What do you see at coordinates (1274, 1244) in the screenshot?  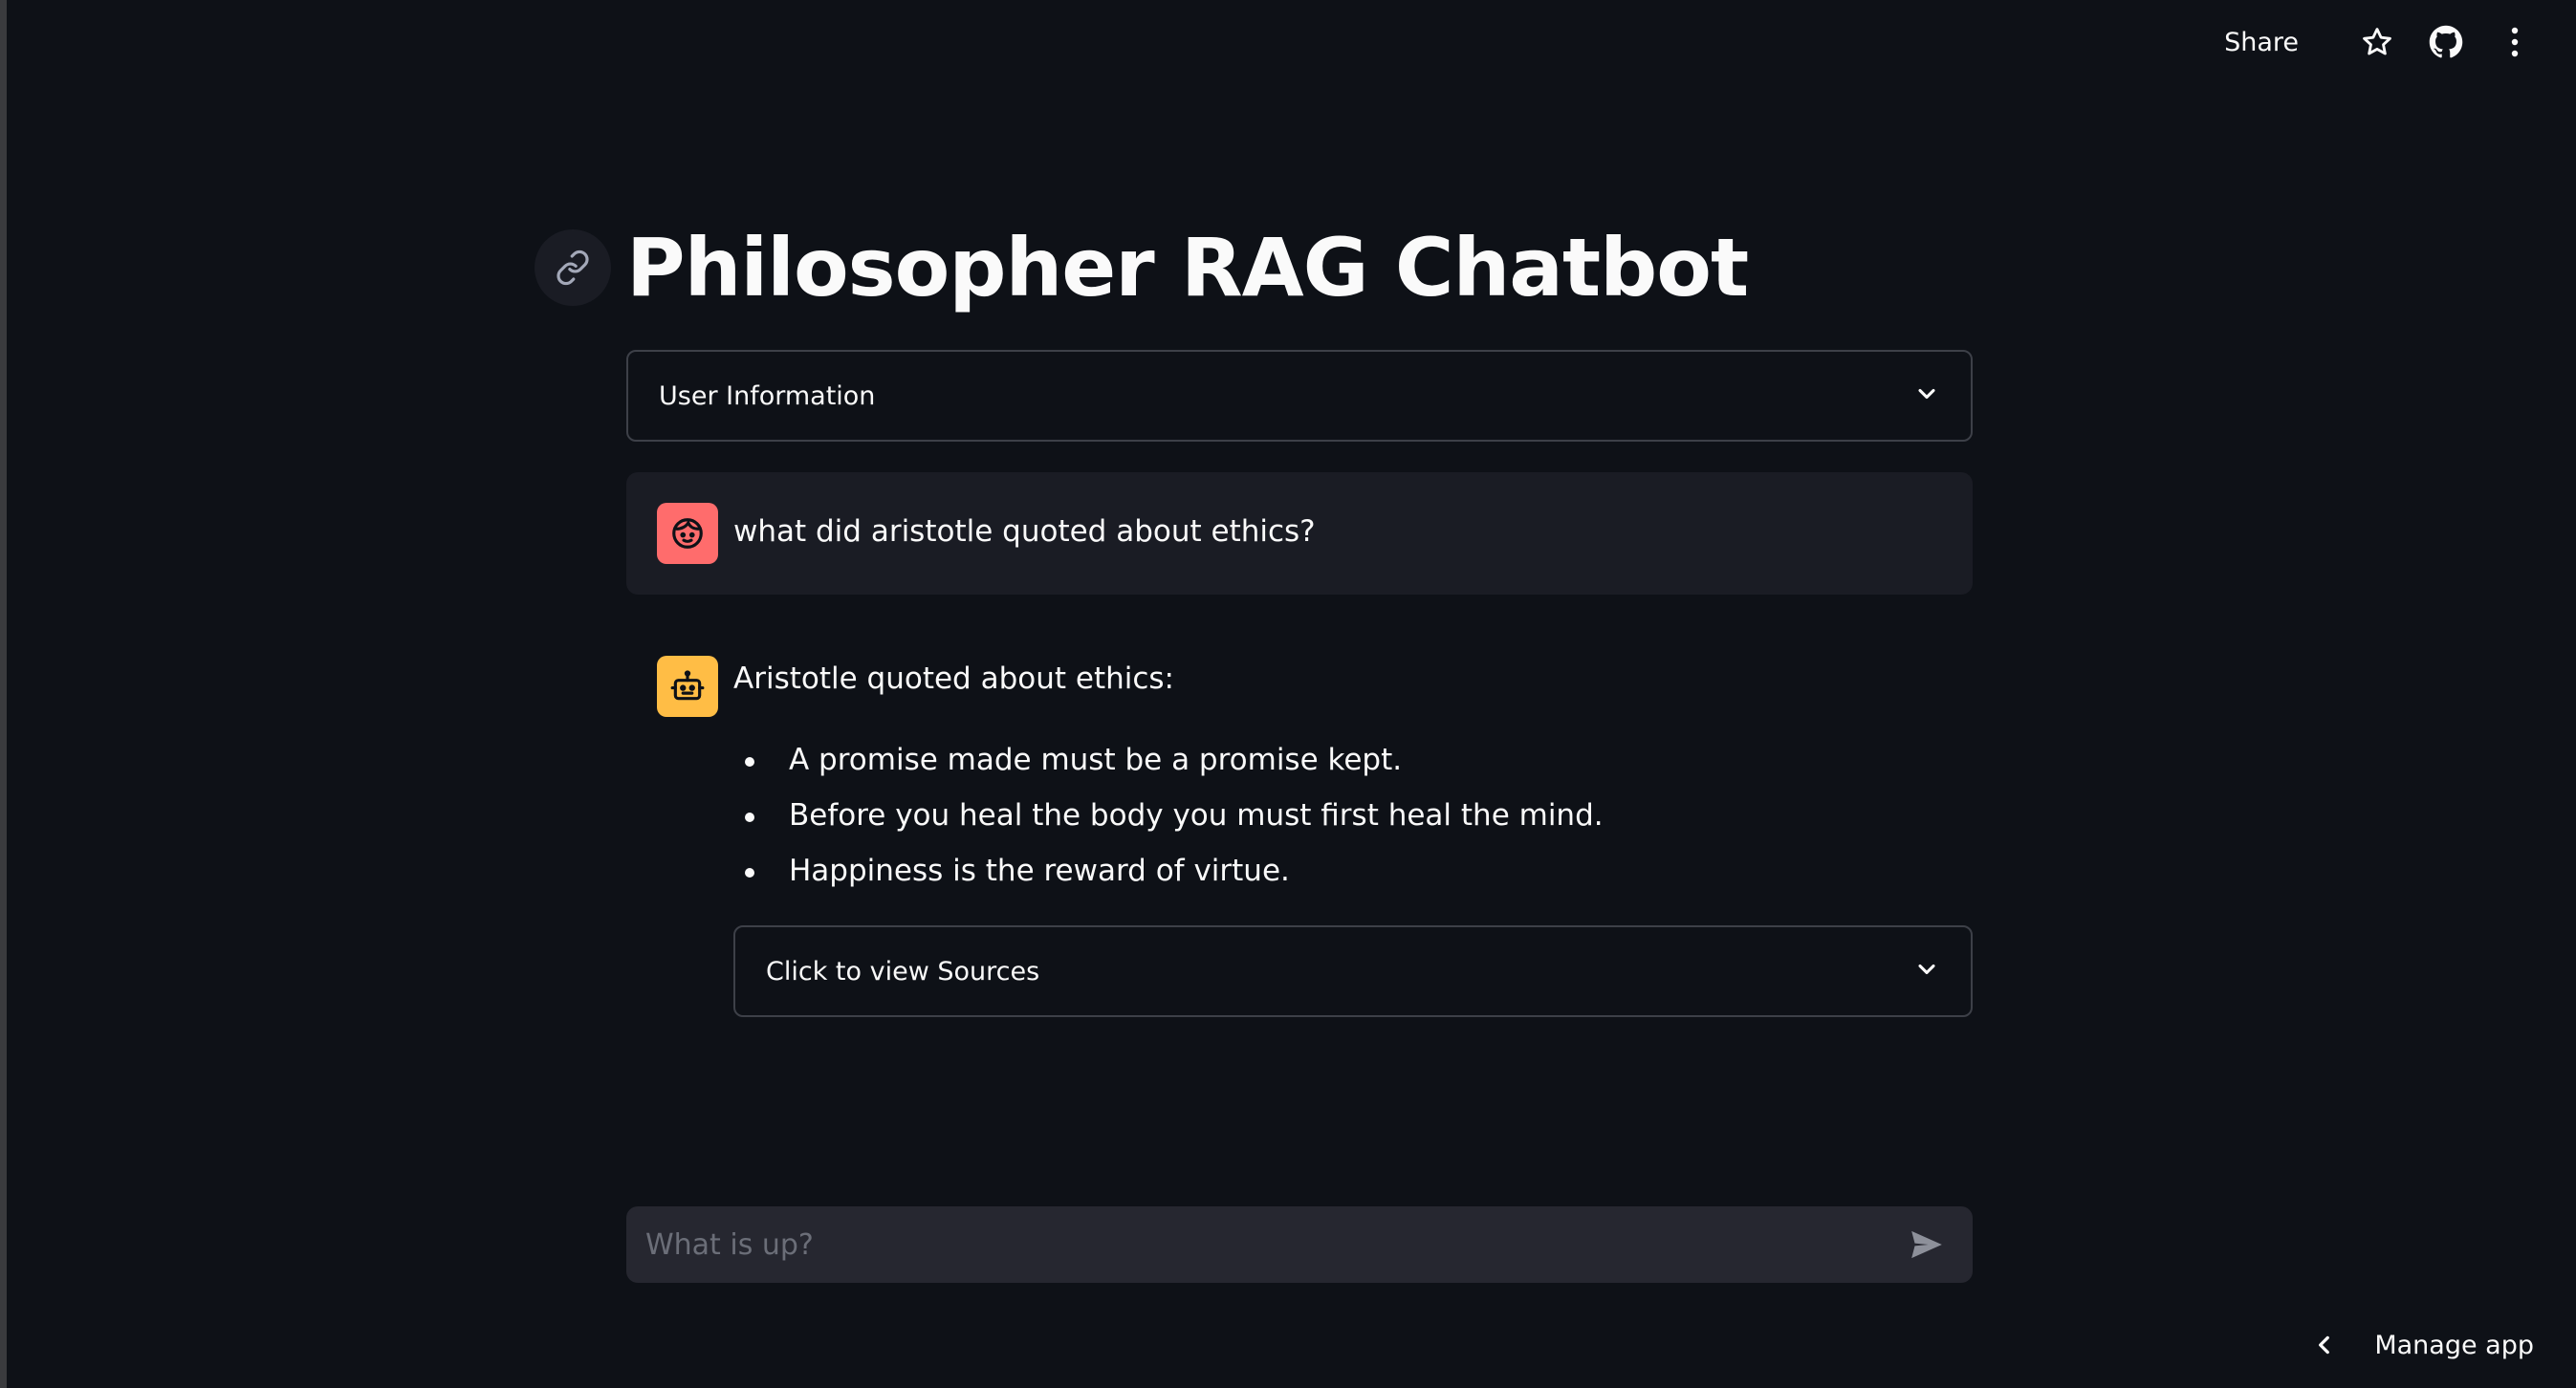 I see `chat-input` at bounding box center [1274, 1244].